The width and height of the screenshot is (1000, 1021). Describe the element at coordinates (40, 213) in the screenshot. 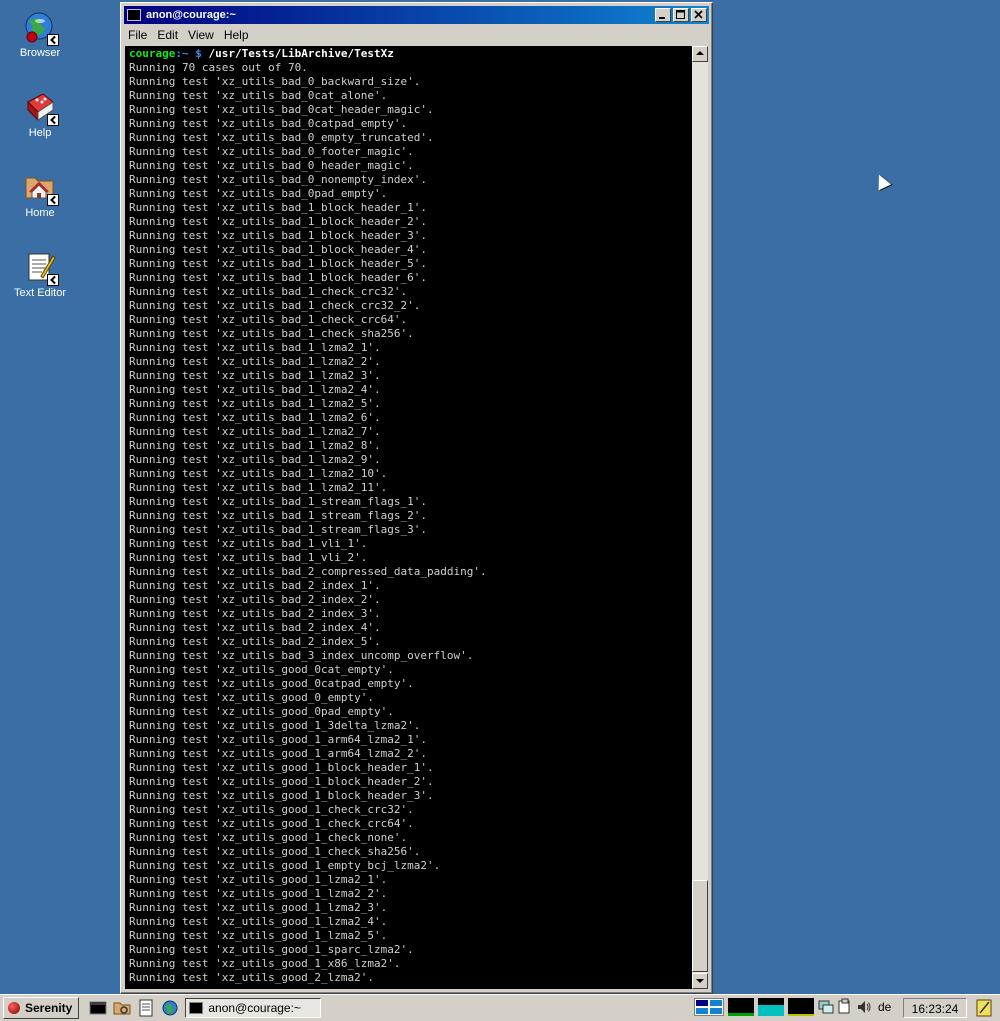

I see `desktop-icon-label: Home` at that location.